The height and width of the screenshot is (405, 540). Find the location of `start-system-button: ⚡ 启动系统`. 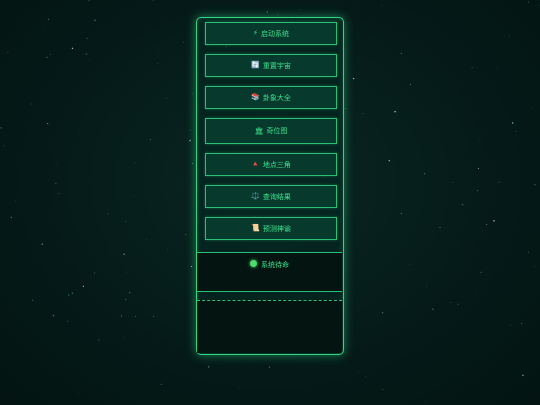

start-system-button: ⚡ 启动系统 is located at coordinates (271, 33).